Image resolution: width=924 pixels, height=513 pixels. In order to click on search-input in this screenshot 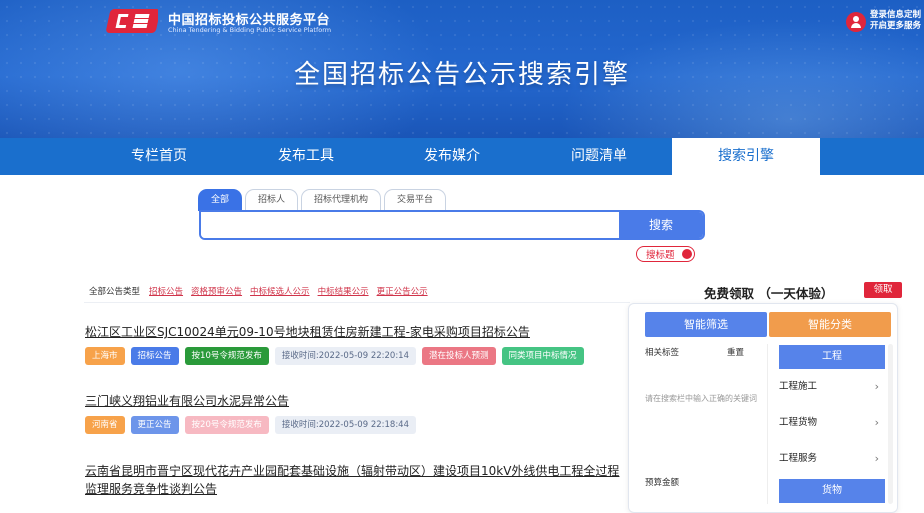, I will do `click(410, 225)`.